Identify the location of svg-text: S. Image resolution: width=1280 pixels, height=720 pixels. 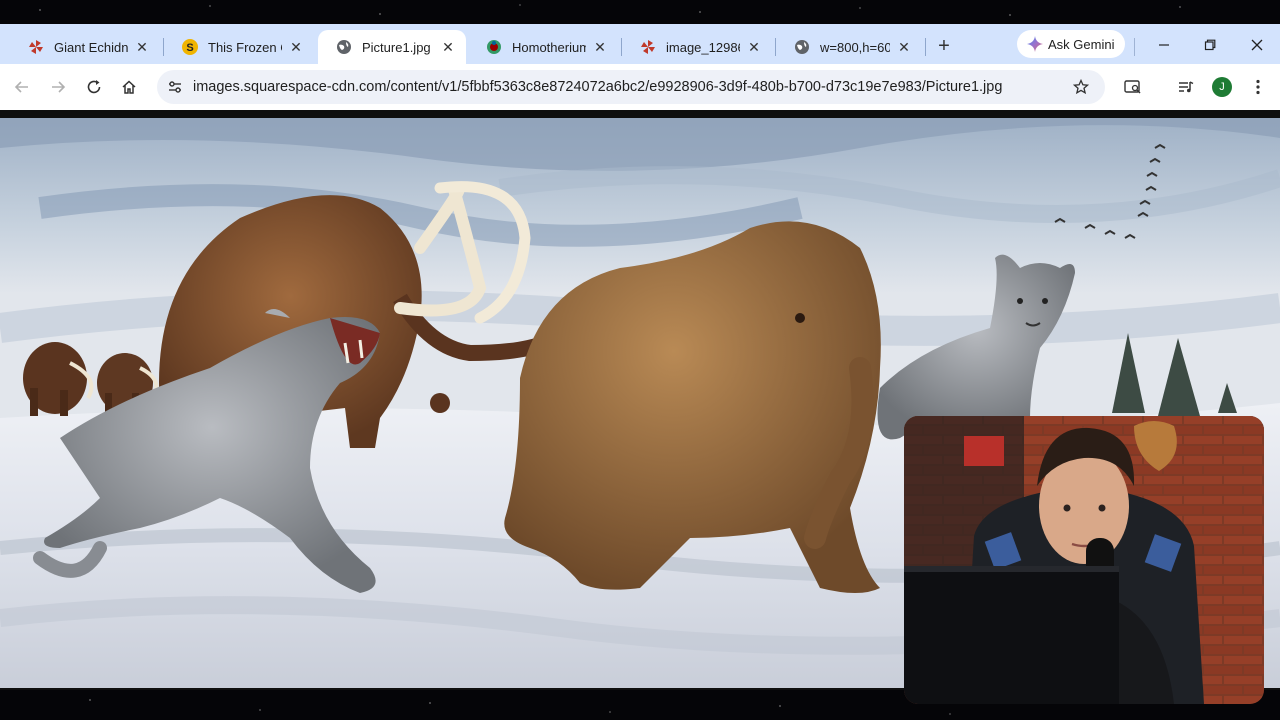
(189, 48).